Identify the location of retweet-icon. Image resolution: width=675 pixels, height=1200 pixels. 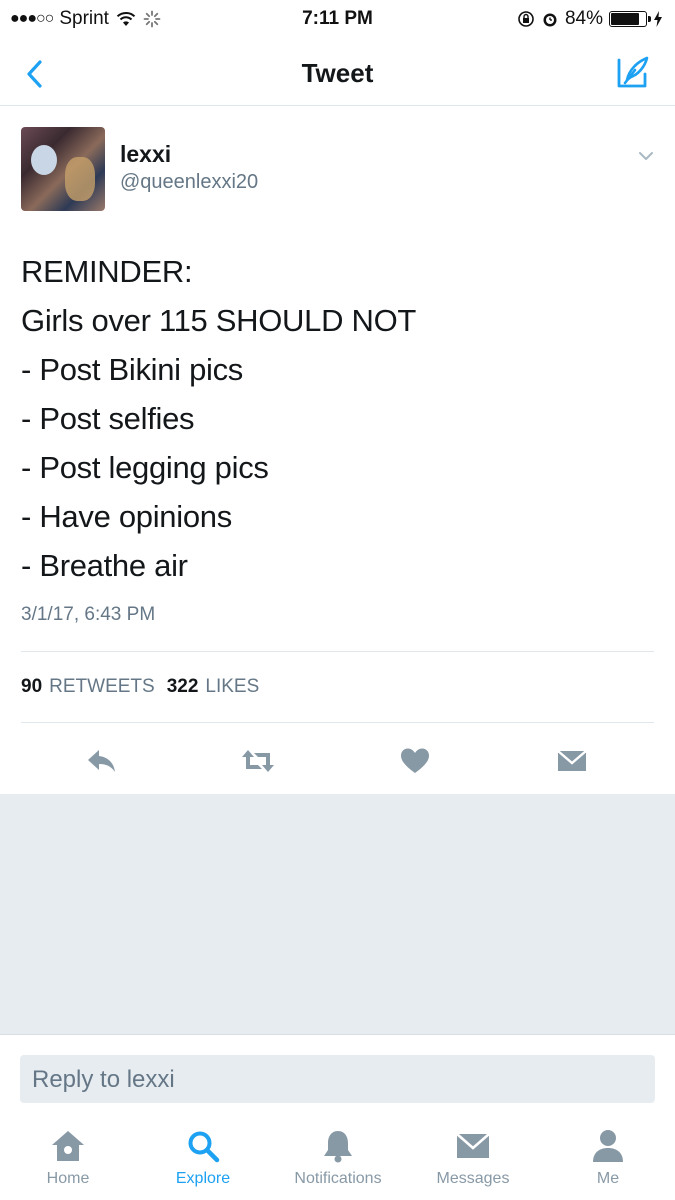
(258, 761).